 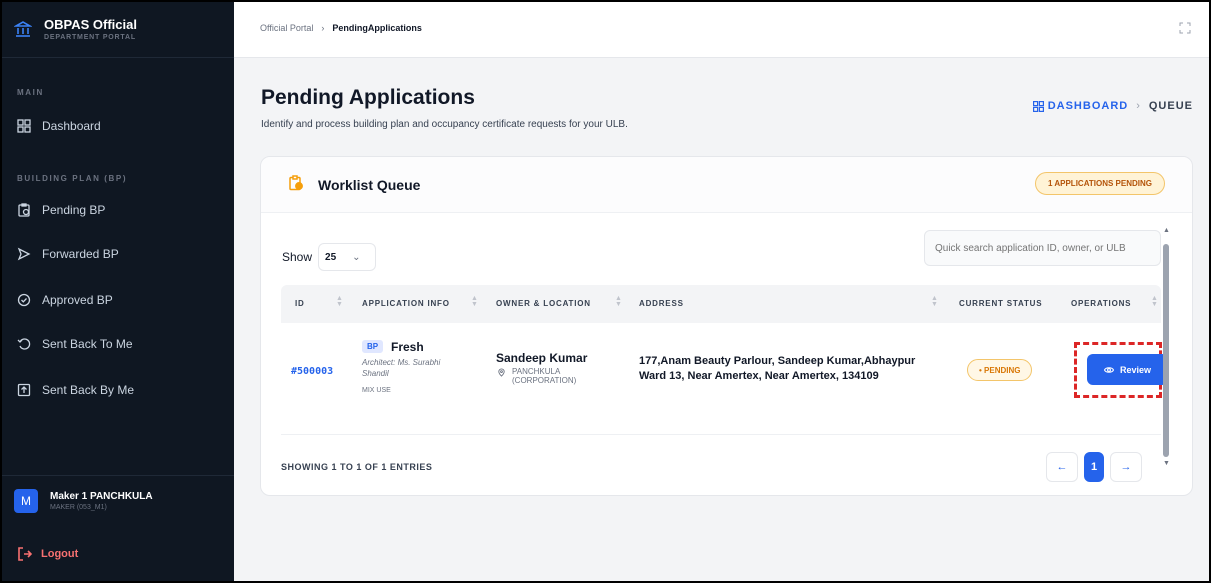 What do you see at coordinates (24, 254) in the screenshot?
I see `send-icon` at bounding box center [24, 254].